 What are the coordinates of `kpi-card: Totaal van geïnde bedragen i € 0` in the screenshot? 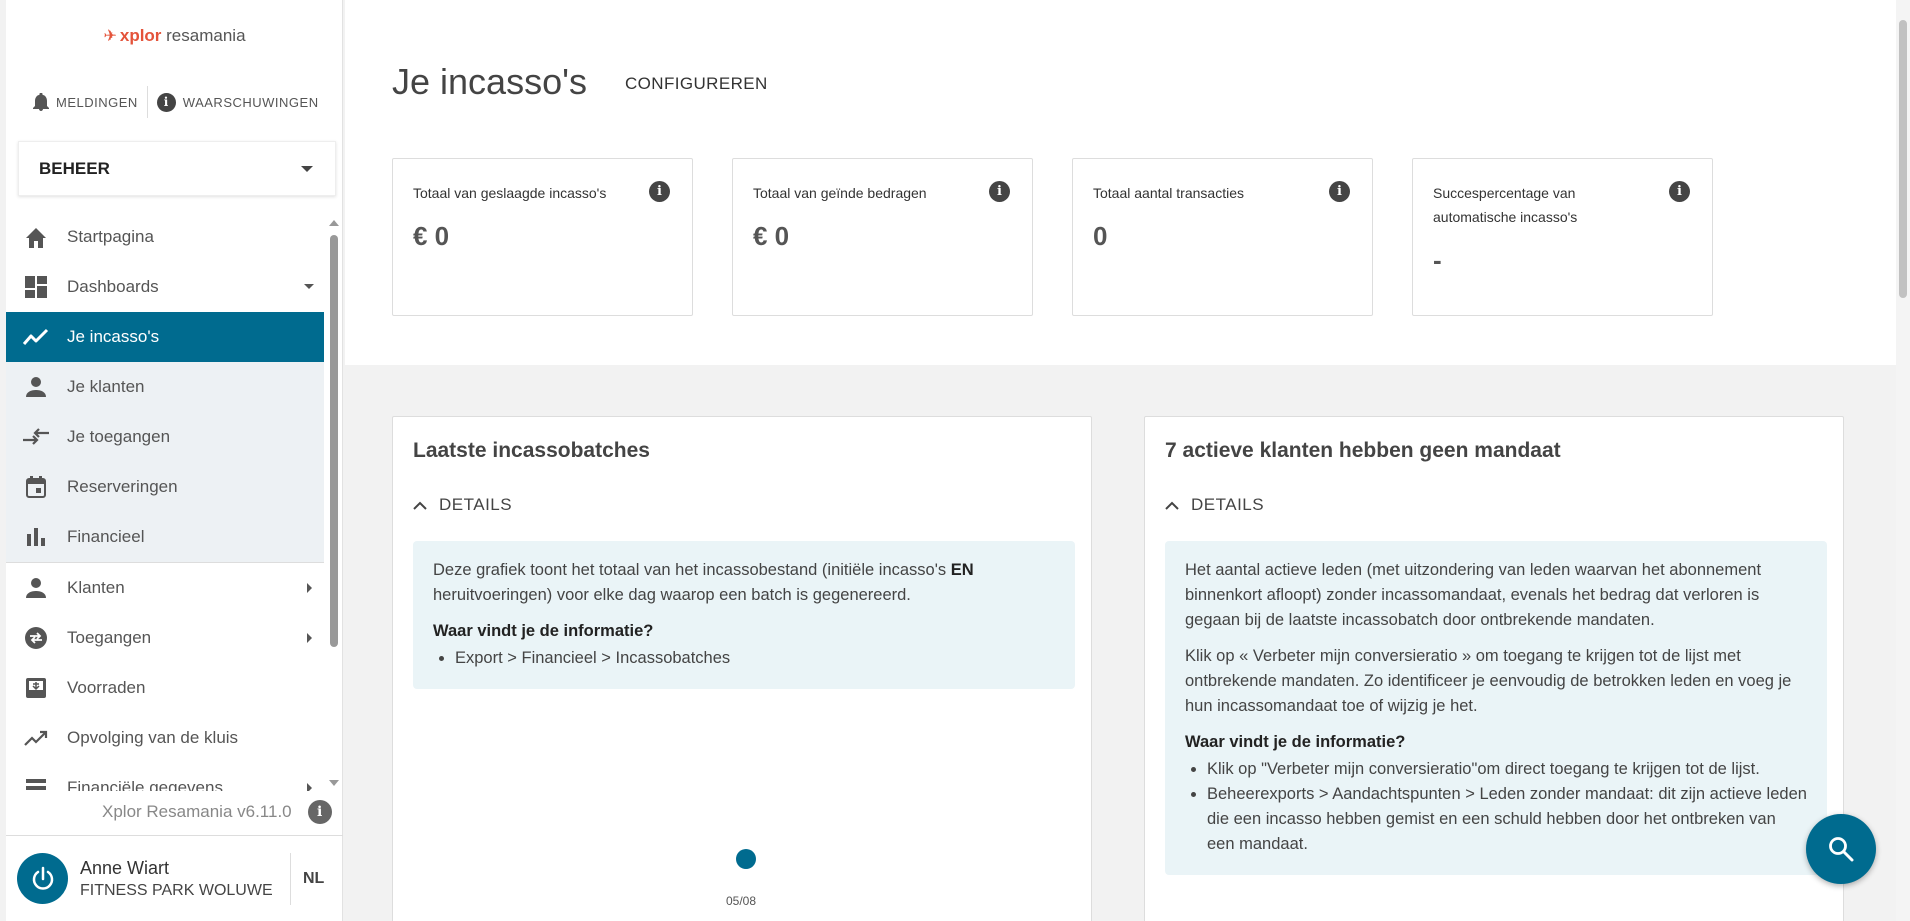 It's located at (882, 237).